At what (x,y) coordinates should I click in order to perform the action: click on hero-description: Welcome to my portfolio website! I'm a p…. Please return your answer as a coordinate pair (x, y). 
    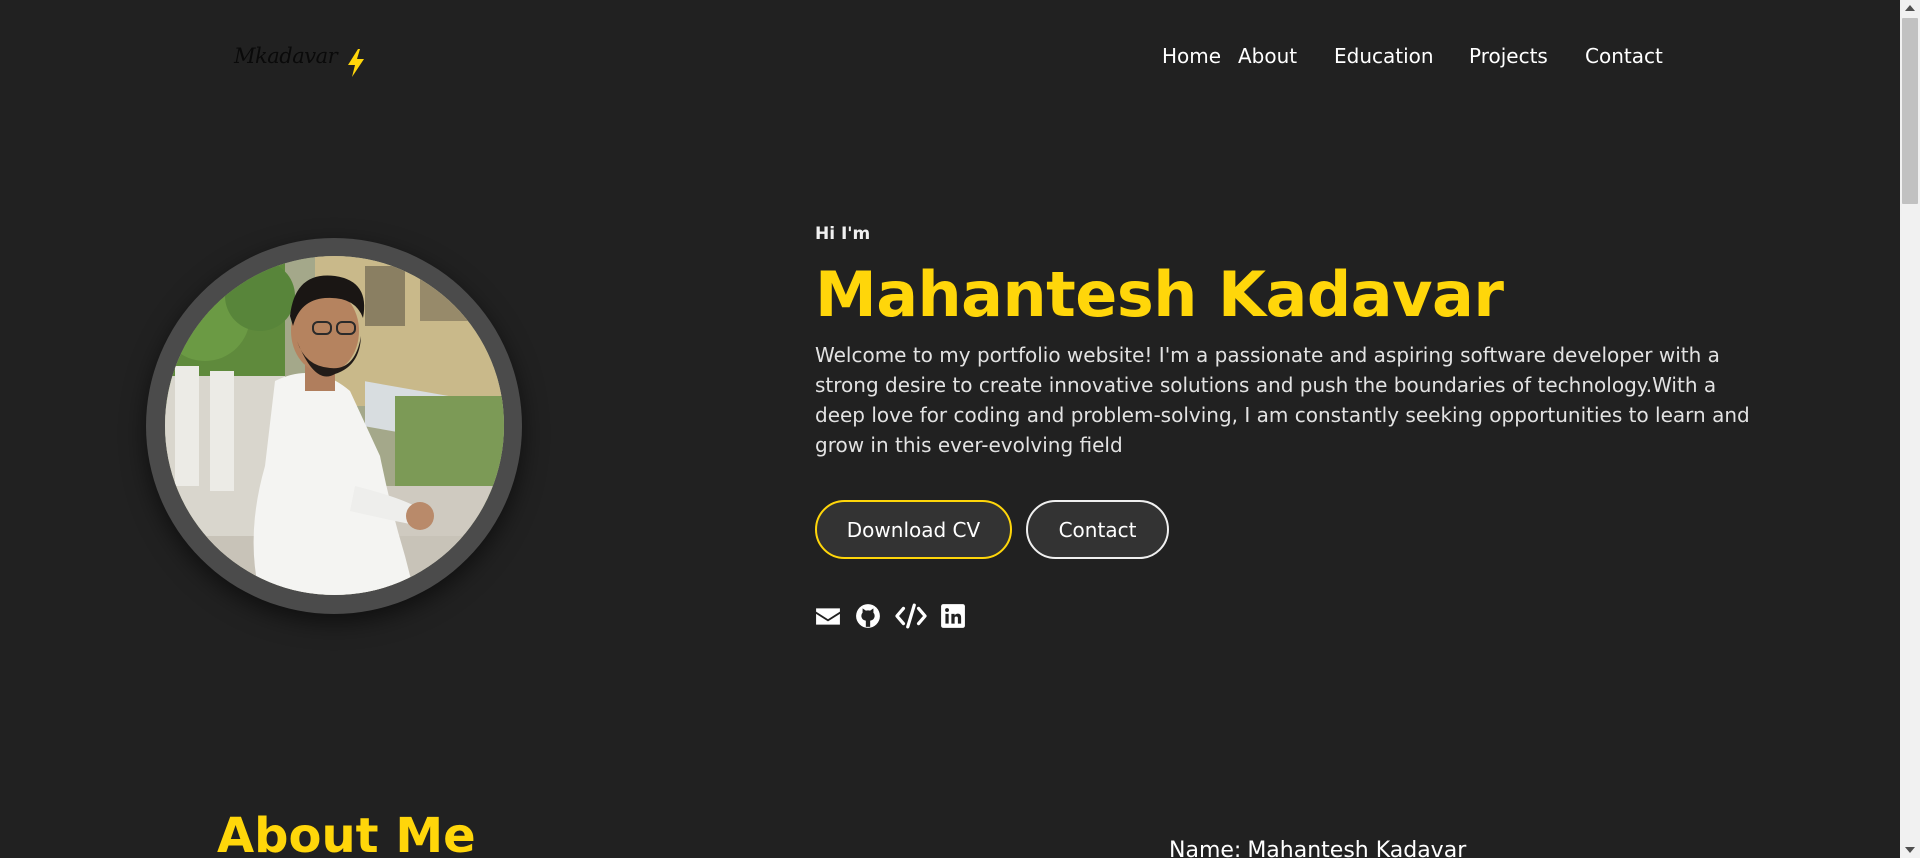
    Looking at the image, I should click on (1282, 400).